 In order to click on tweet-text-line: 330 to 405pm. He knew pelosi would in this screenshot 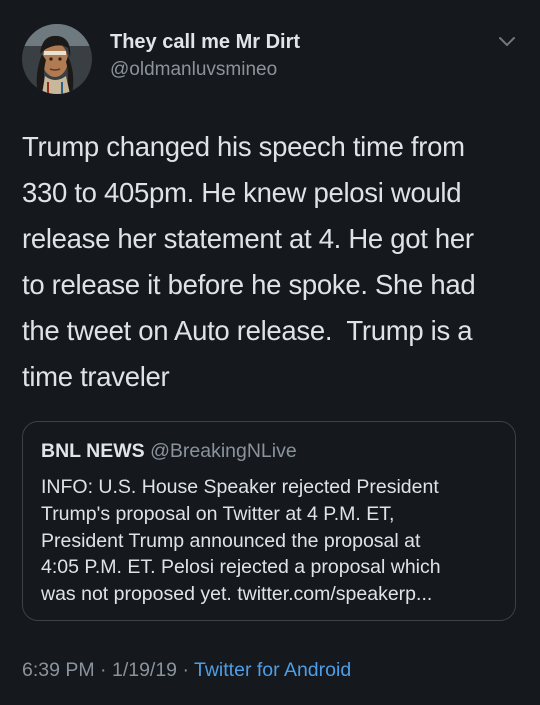, I will do `click(242, 192)`.